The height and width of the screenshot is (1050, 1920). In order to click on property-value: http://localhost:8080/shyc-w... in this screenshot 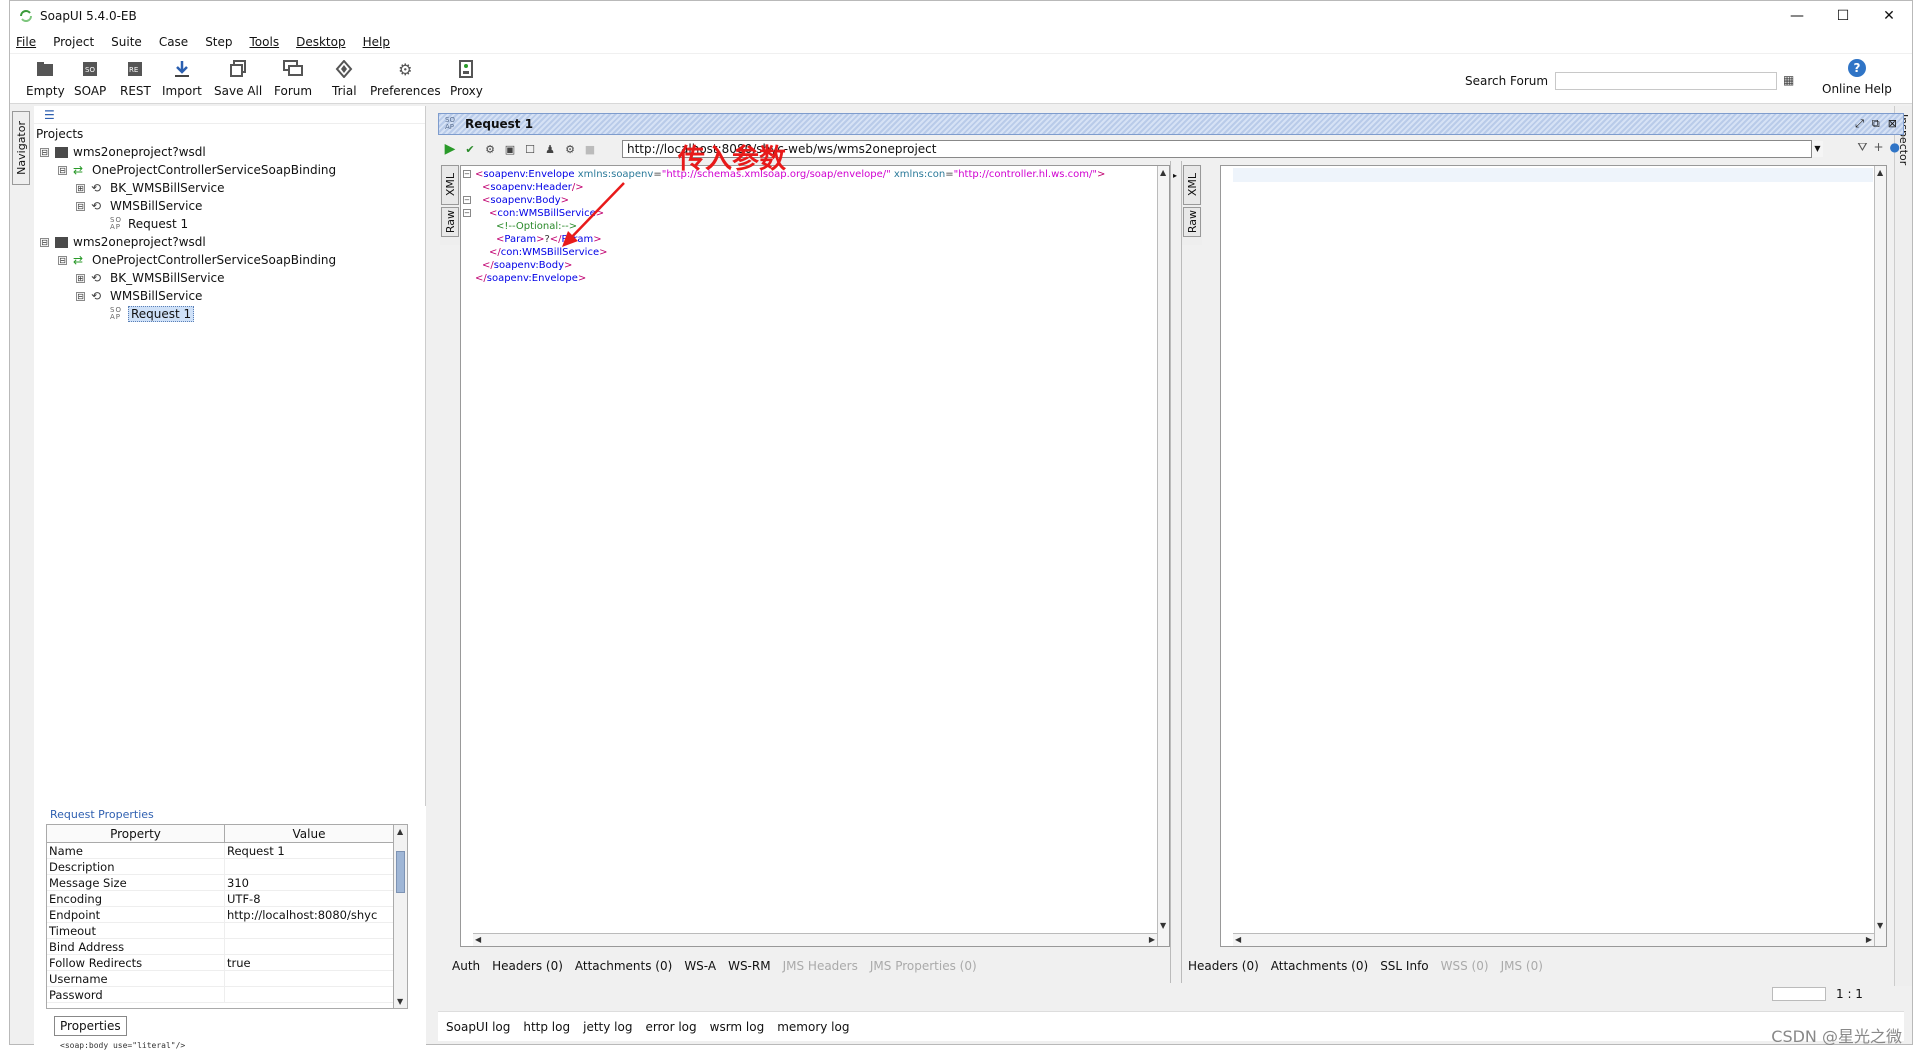, I will do `click(301, 914)`.